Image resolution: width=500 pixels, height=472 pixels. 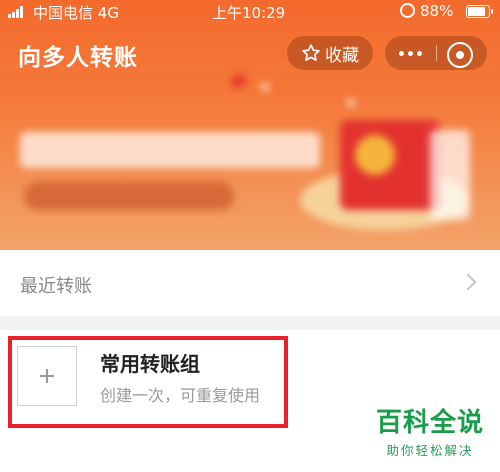 What do you see at coordinates (407, 10) in the screenshot?
I see `rotation-lock-icon` at bounding box center [407, 10].